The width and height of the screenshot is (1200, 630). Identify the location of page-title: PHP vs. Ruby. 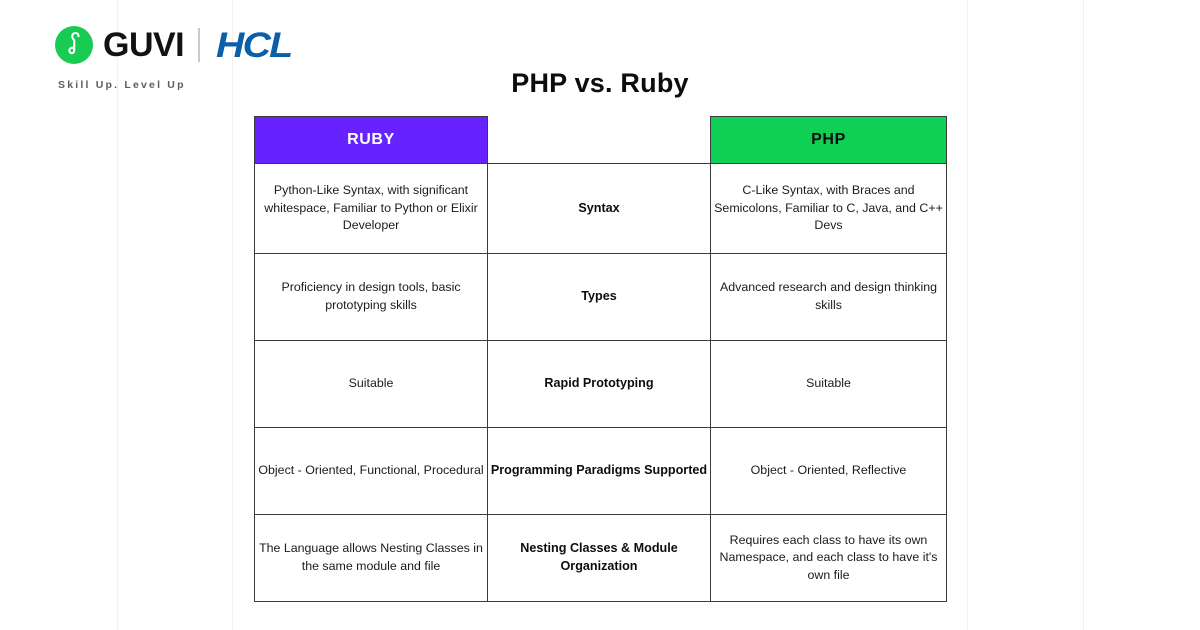
(600, 83).